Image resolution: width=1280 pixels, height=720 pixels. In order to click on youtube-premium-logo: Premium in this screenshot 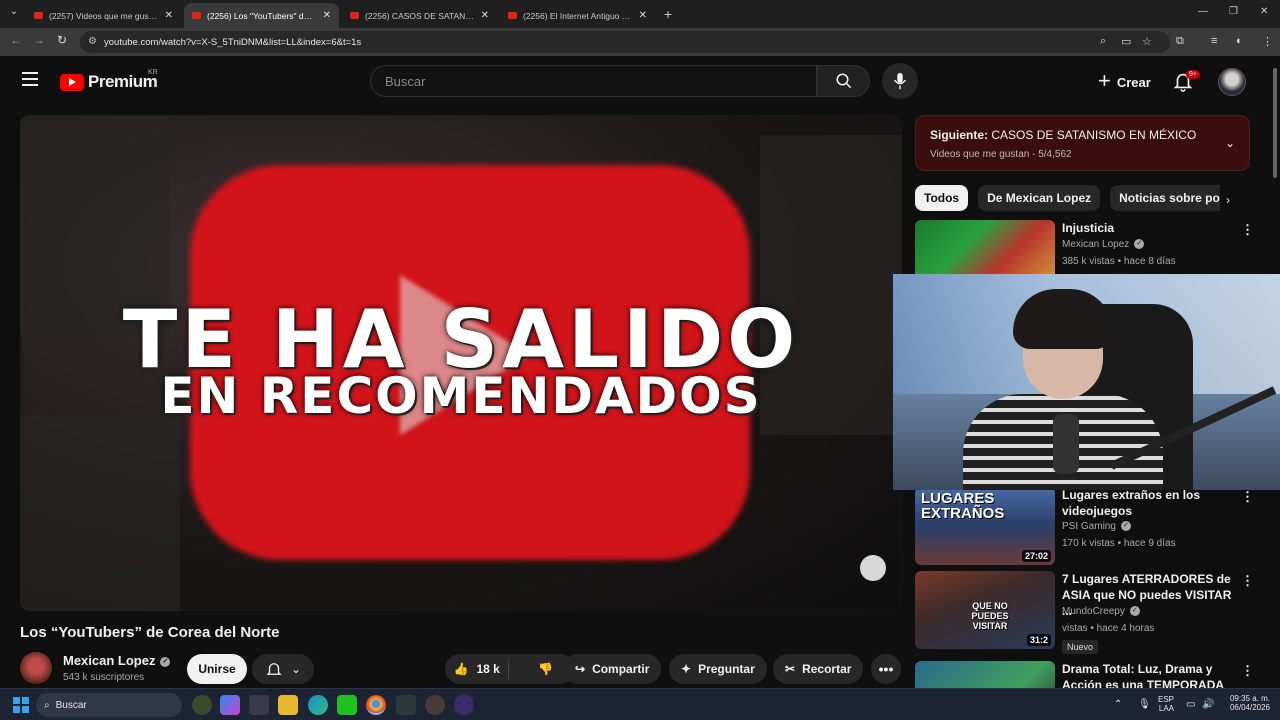, I will do `click(109, 82)`.